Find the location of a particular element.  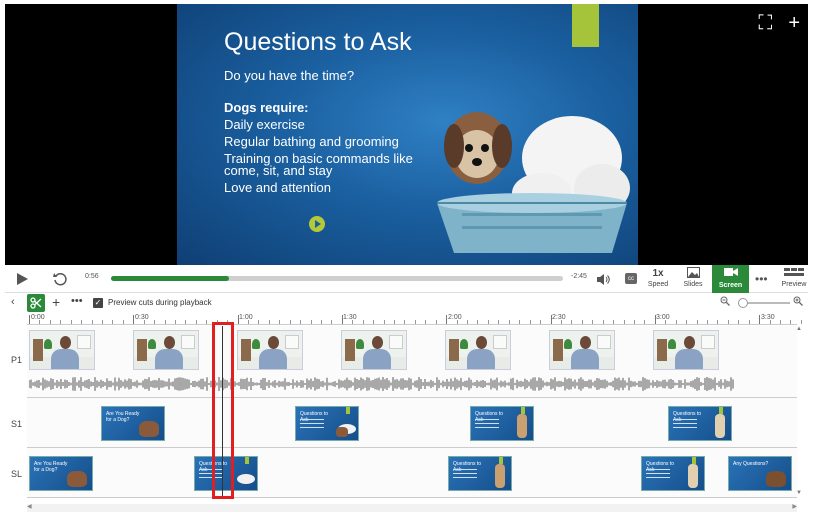

play-button is located at coordinates (22, 279).